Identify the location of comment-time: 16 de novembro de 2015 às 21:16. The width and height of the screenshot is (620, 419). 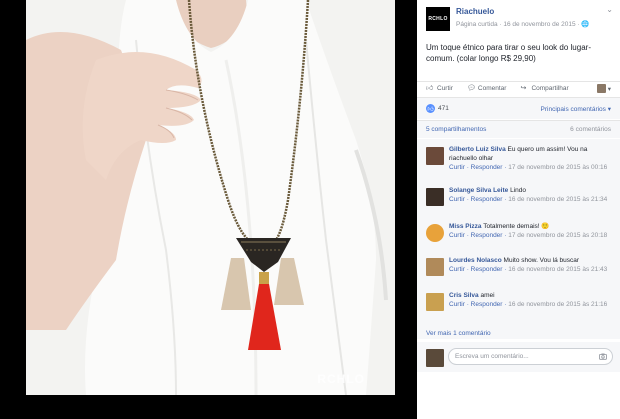
(557, 304).